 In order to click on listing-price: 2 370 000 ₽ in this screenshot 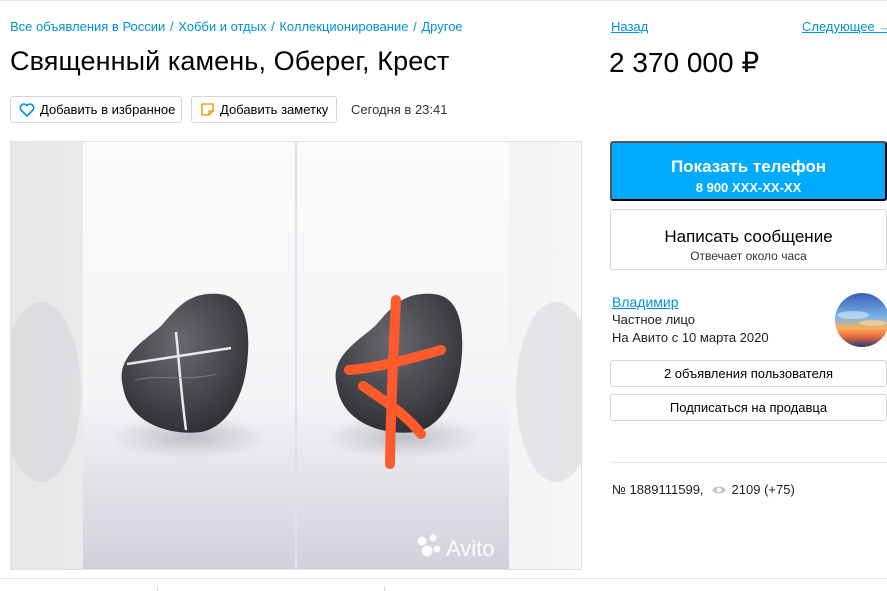, I will do `click(684, 62)`.